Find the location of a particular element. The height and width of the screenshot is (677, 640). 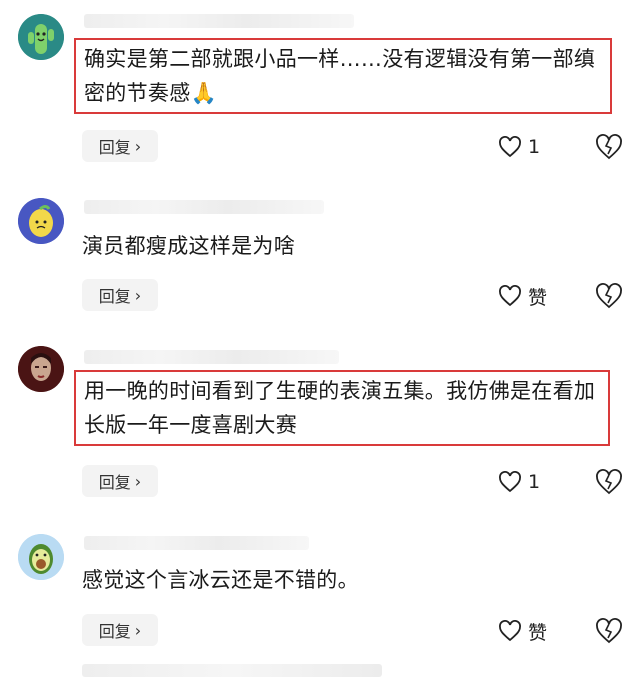

lemon-avatar is located at coordinates (41, 221).